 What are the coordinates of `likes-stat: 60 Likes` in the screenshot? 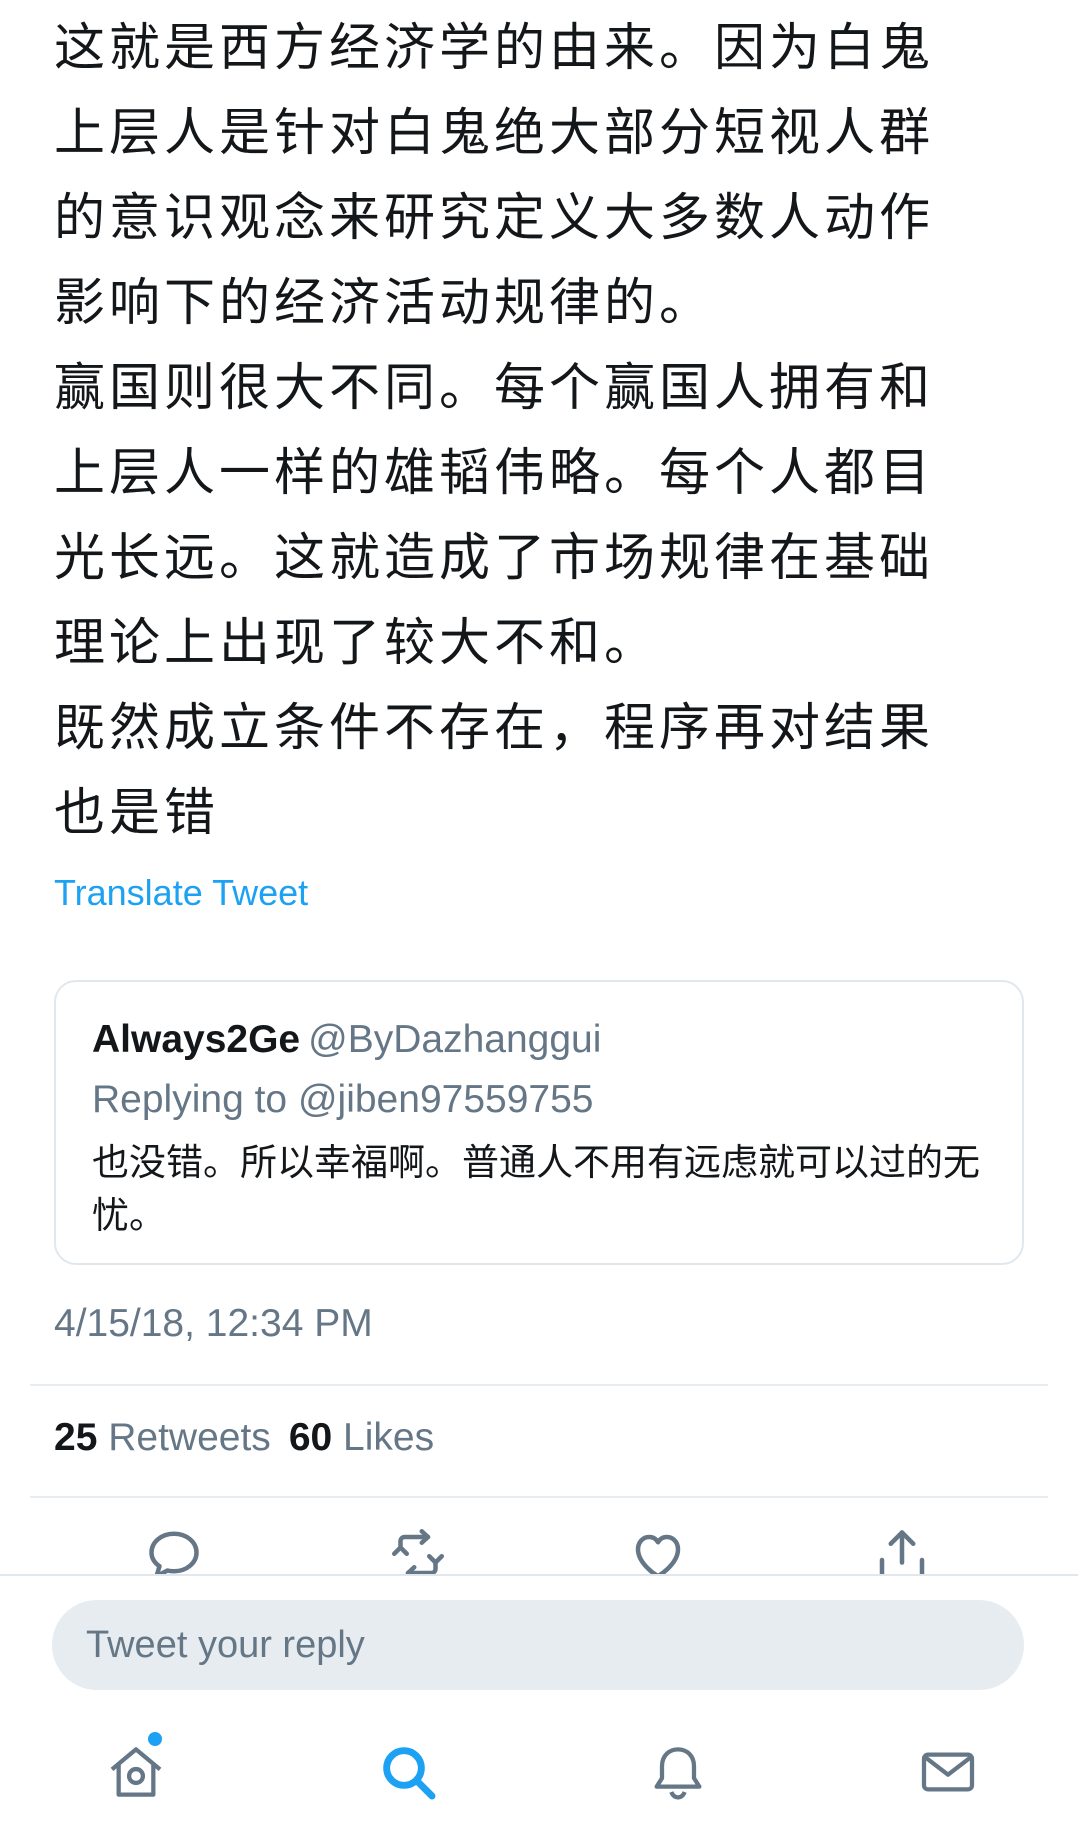 It's located at (361, 1437).